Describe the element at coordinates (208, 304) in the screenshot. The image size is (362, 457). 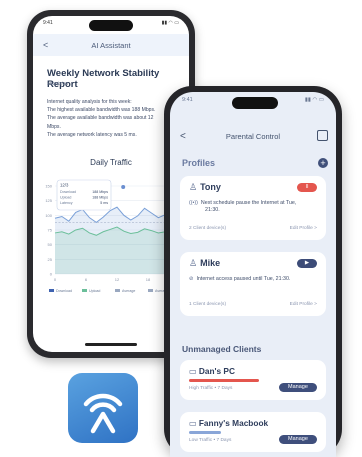
I see `device-count: 1 Client device(s)` at that location.